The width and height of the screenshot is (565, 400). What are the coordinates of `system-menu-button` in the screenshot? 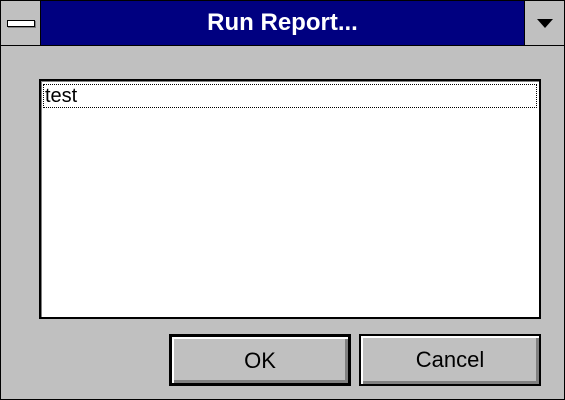 It's located at (21, 23).